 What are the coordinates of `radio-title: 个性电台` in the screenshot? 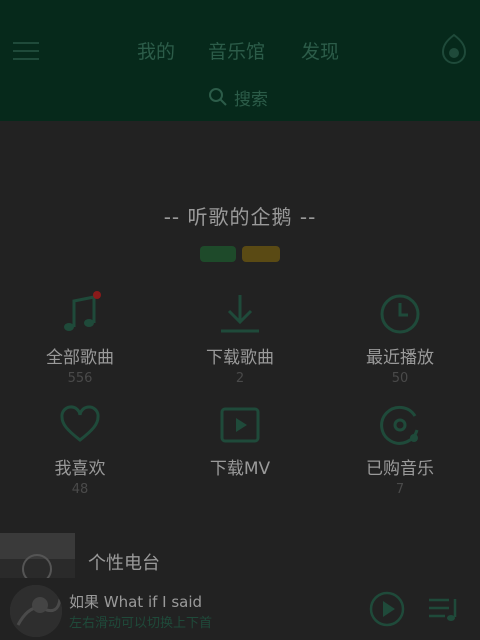 It's located at (124, 562).